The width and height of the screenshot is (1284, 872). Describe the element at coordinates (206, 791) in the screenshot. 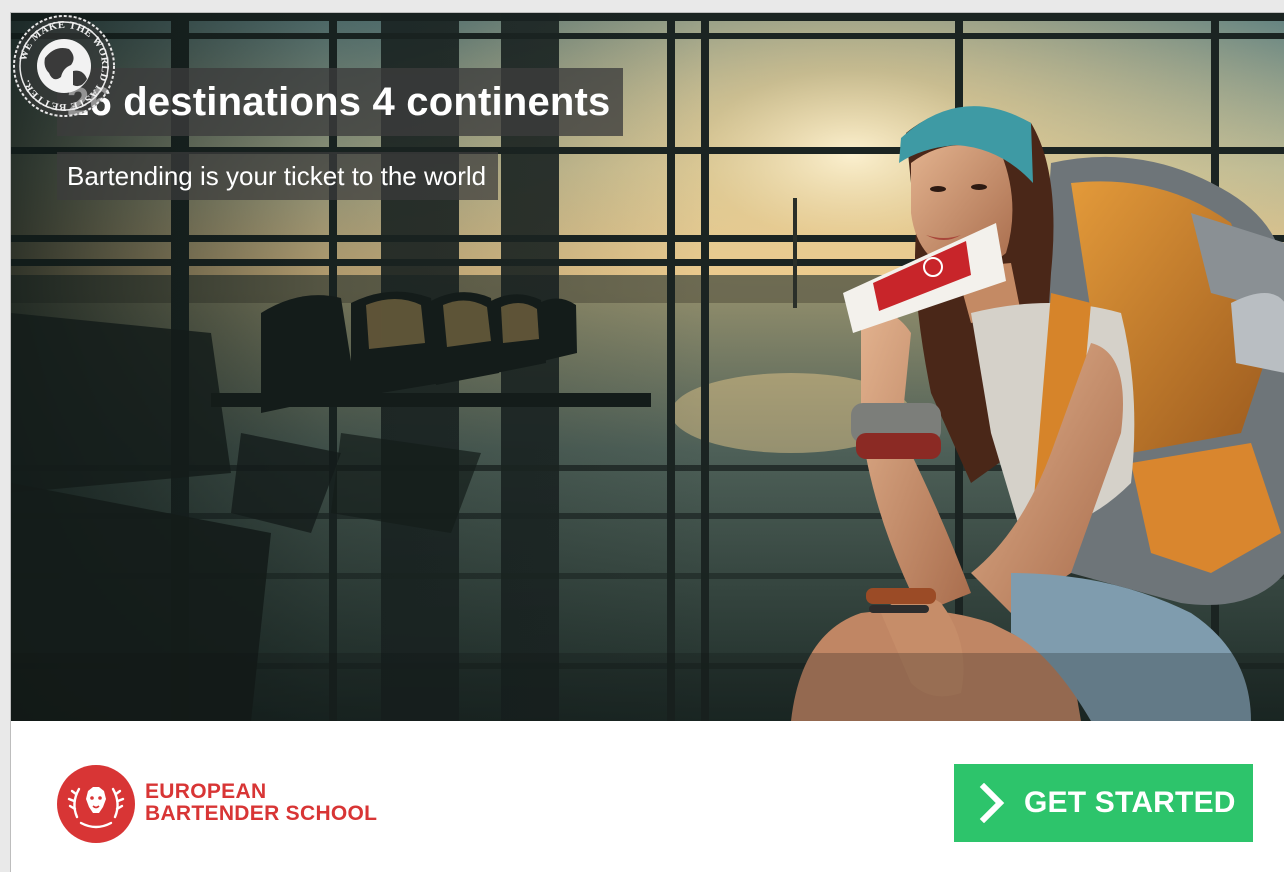

I see `brand-line-1: EUROPEAN` at that location.